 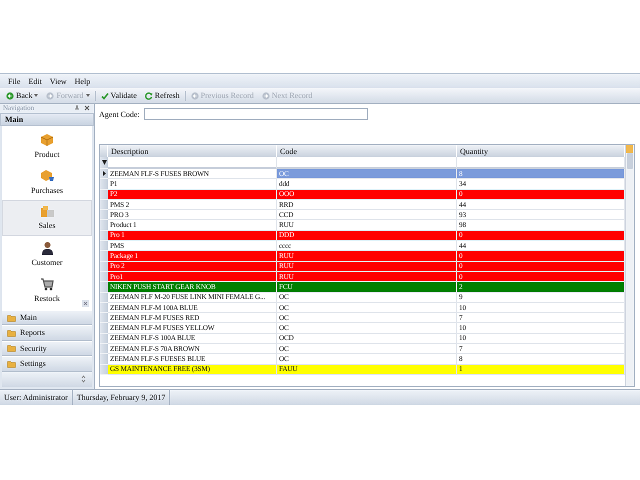 What do you see at coordinates (47, 333) in the screenshot?
I see `nav-group-button: Reports` at bounding box center [47, 333].